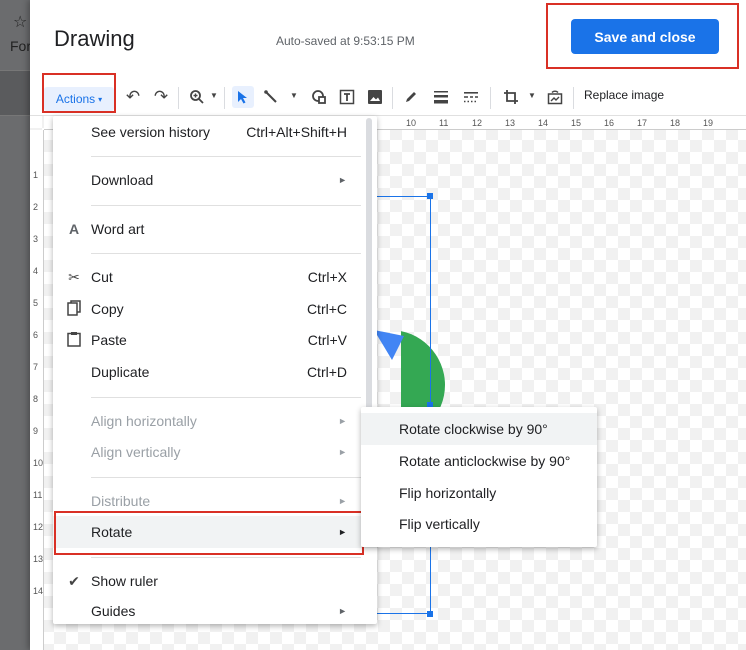 The width and height of the screenshot is (746, 650). What do you see at coordinates (215, 372) in the screenshot?
I see `menu-item-duplicate: Duplicate Ctrl+D` at bounding box center [215, 372].